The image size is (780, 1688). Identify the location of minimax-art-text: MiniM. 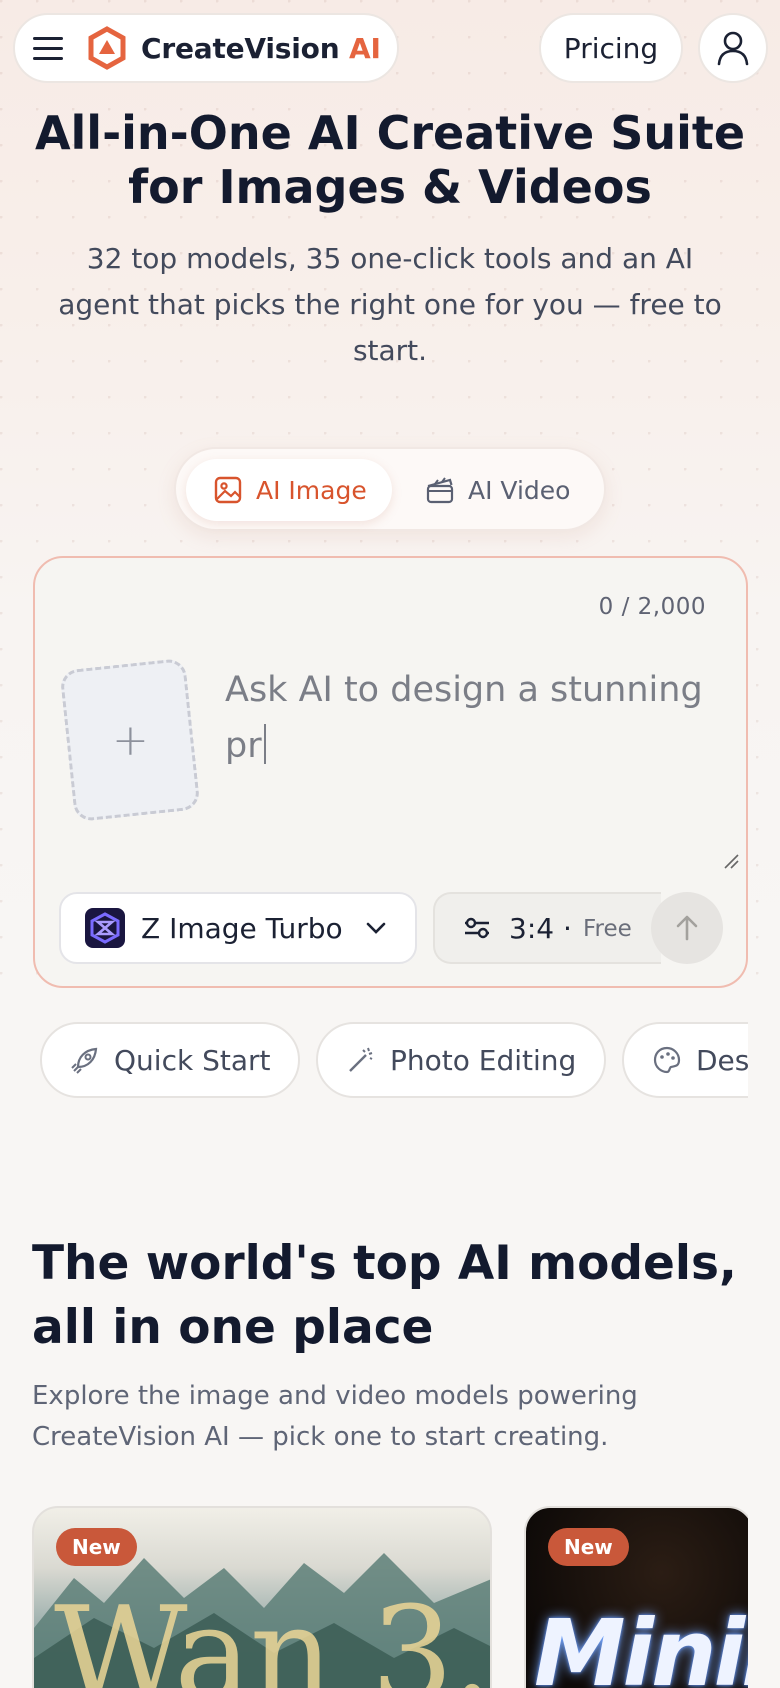
(641, 1644).